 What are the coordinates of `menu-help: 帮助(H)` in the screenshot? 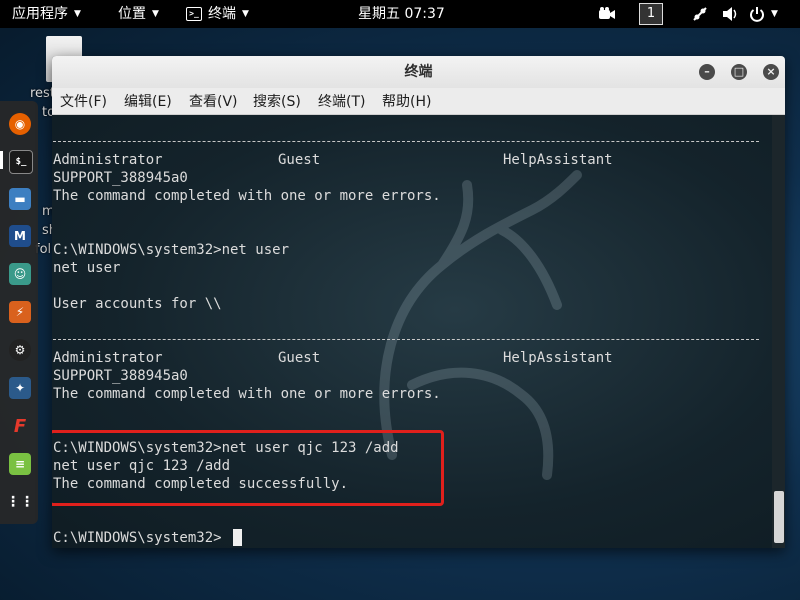 It's located at (406, 101).